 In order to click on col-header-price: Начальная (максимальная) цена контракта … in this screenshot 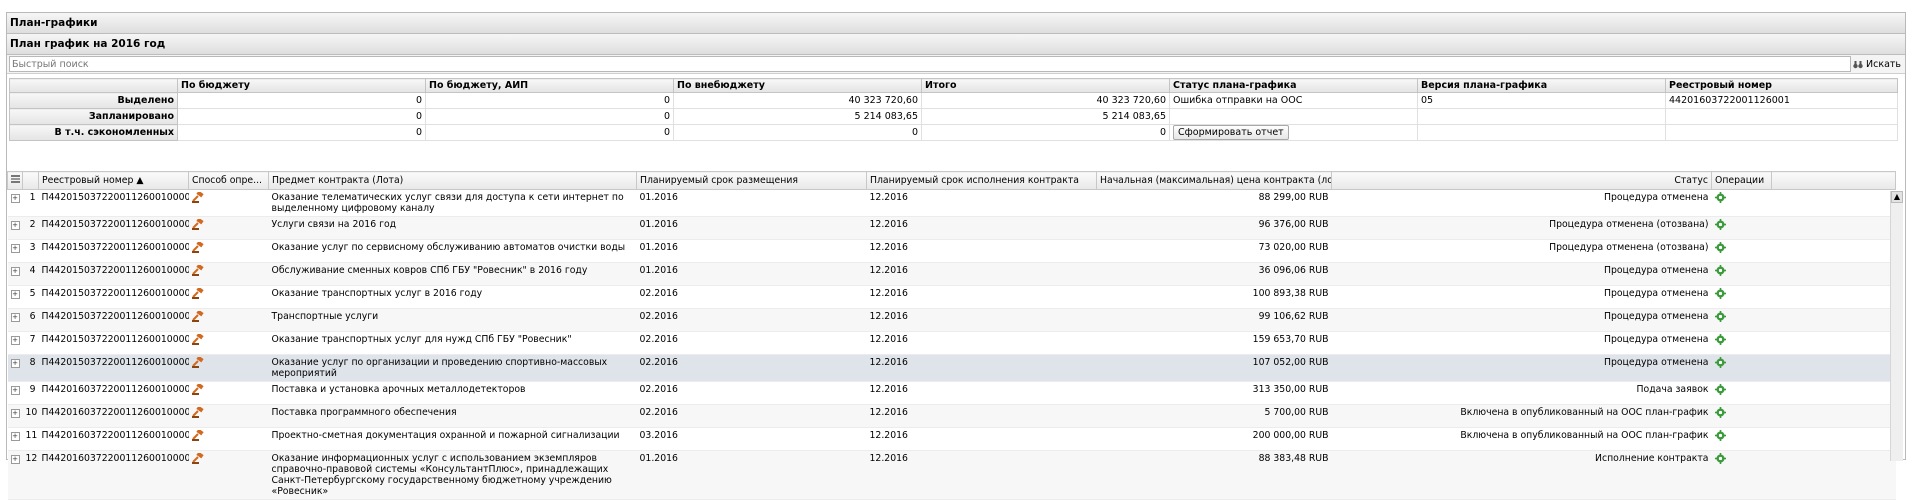, I will do `click(1214, 180)`.